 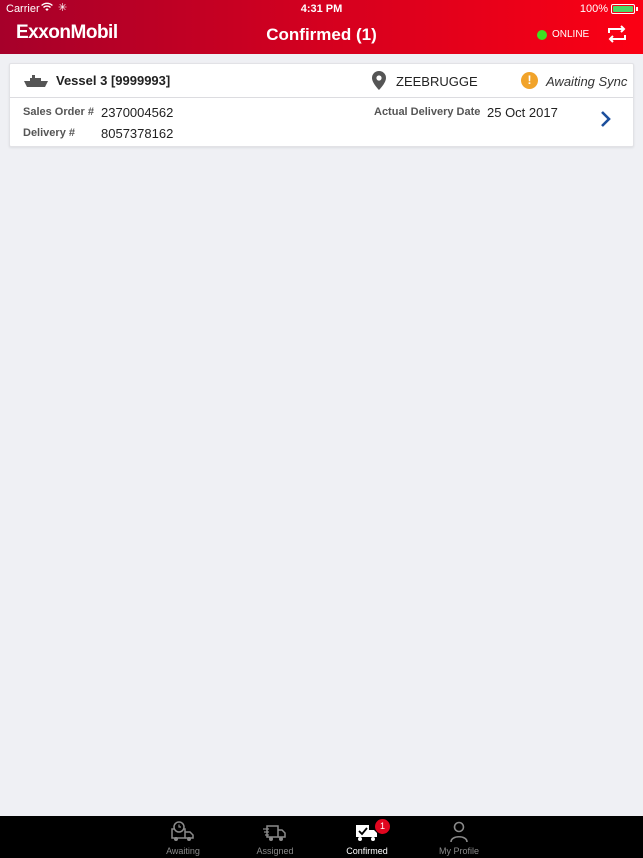 I want to click on tab-assigned: Assigned, so click(x=275, y=837).